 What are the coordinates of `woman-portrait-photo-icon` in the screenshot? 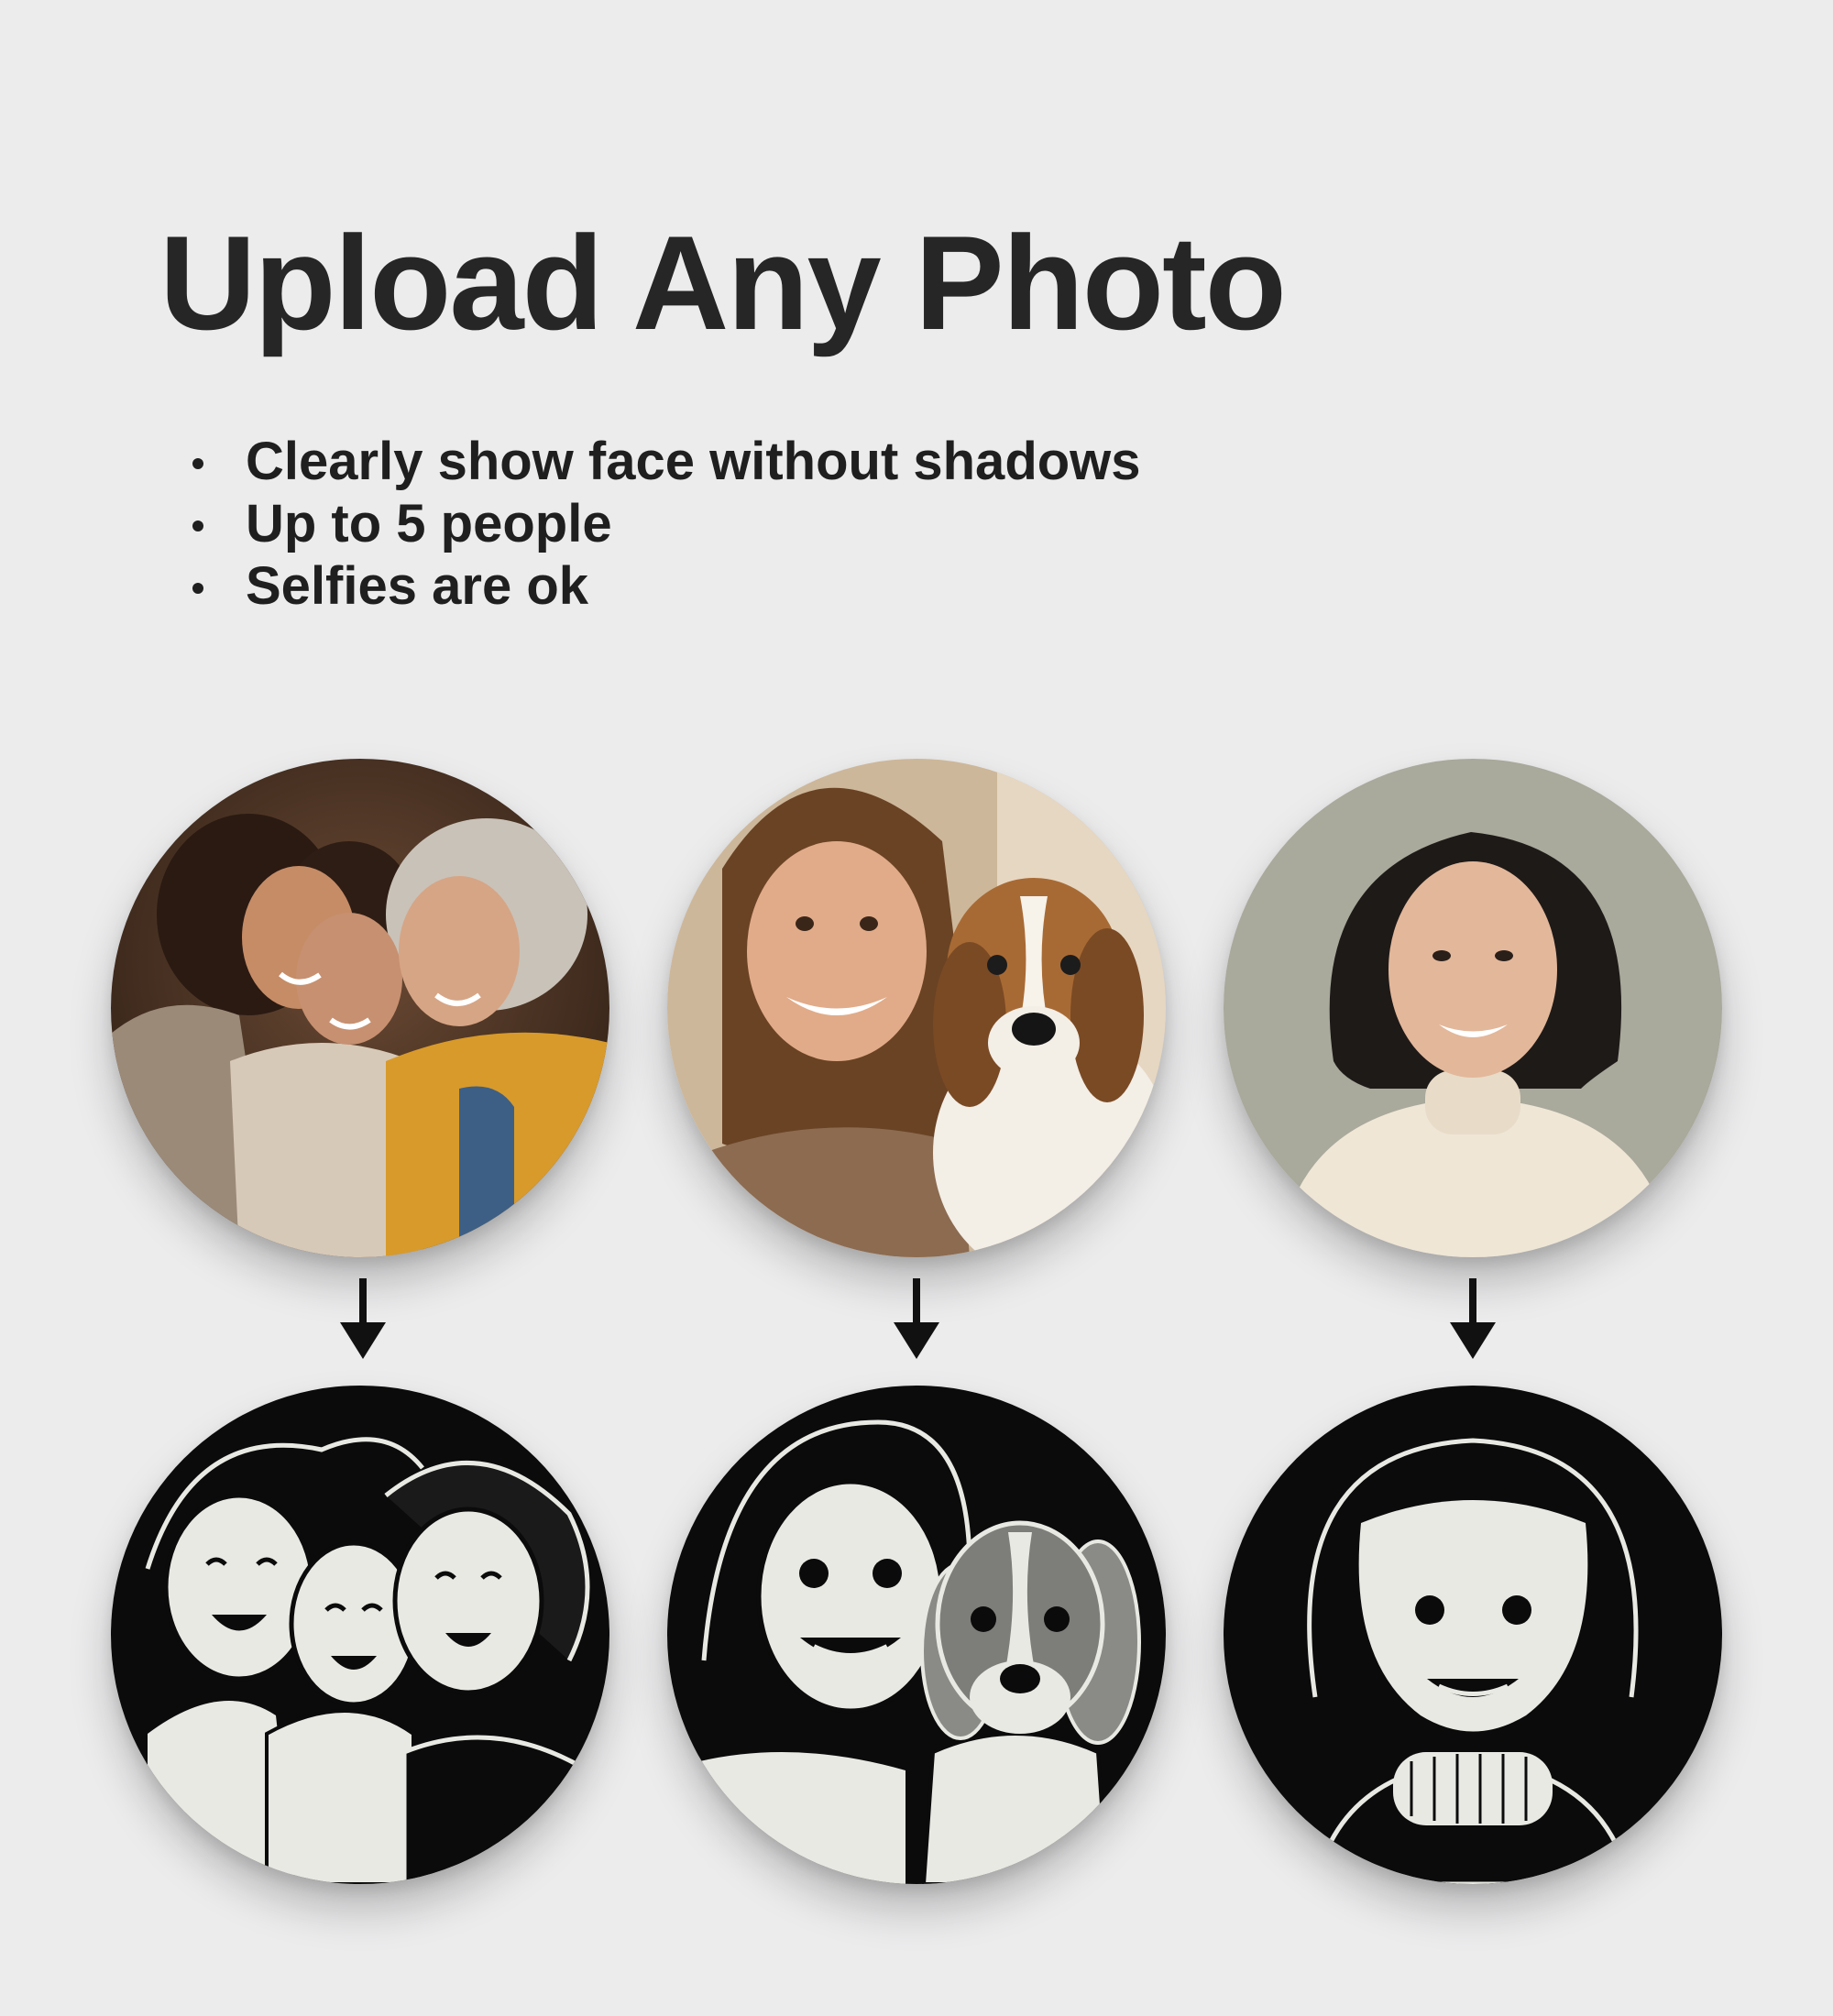 It's located at (1473, 1008).